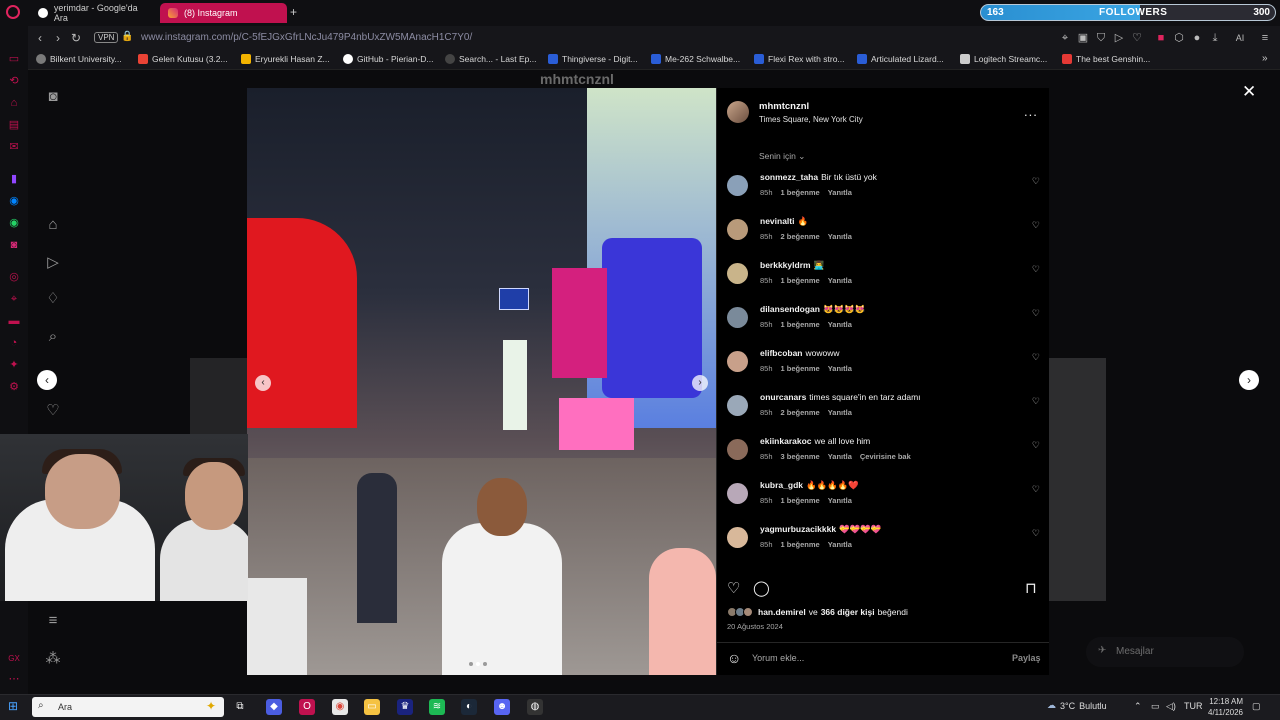  What do you see at coordinates (128, 707) in the screenshot?
I see `taskbar-search: ⌕ Ara ✦` at bounding box center [128, 707].